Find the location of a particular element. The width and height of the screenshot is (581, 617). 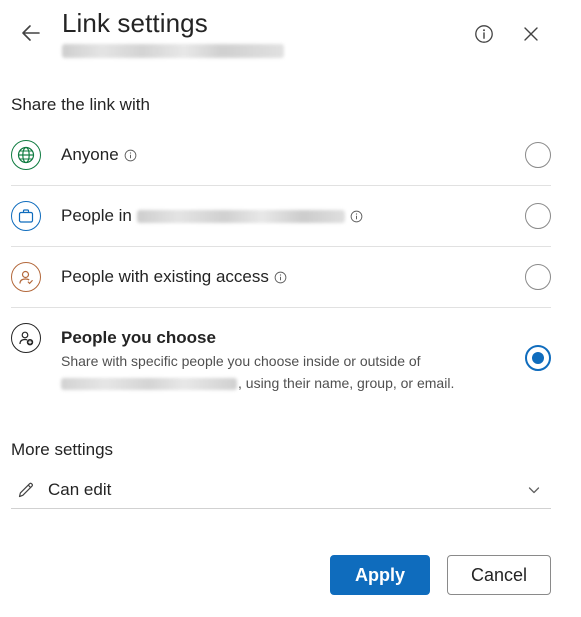

option-existing-access: People with existing access is located at coordinates (281, 277).